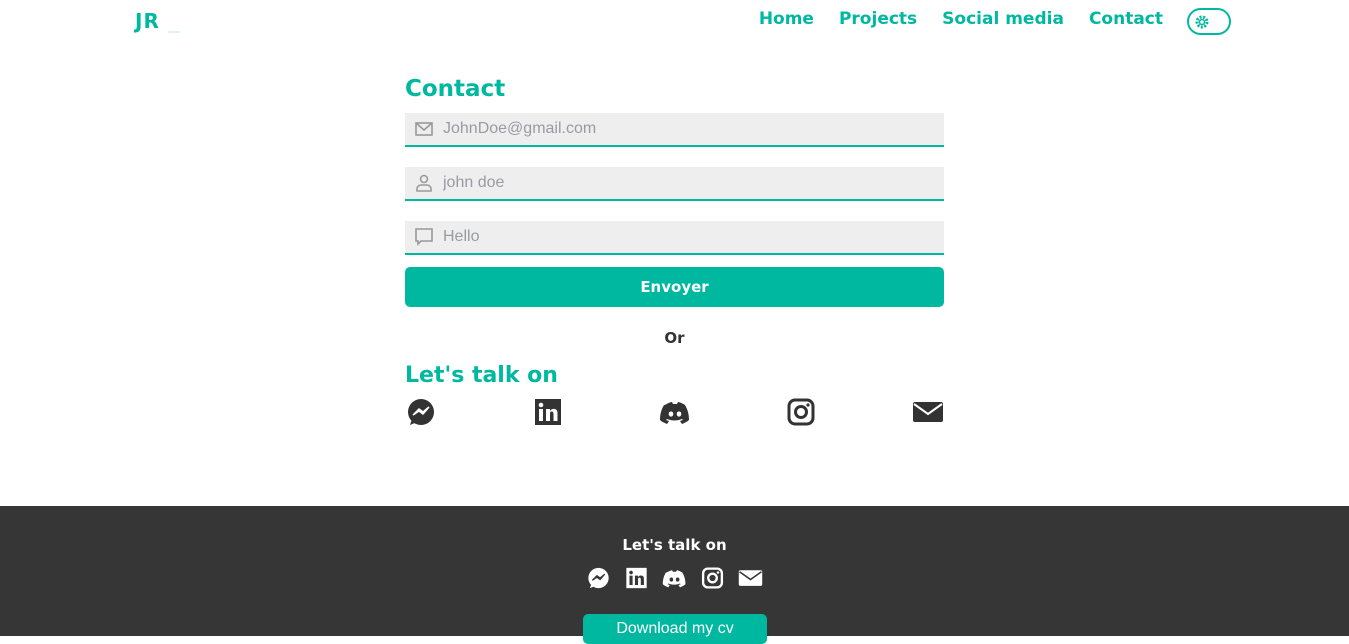 The width and height of the screenshot is (1349, 644). What do you see at coordinates (147, 21) in the screenshot?
I see `logo: JR` at bounding box center [147, 21].